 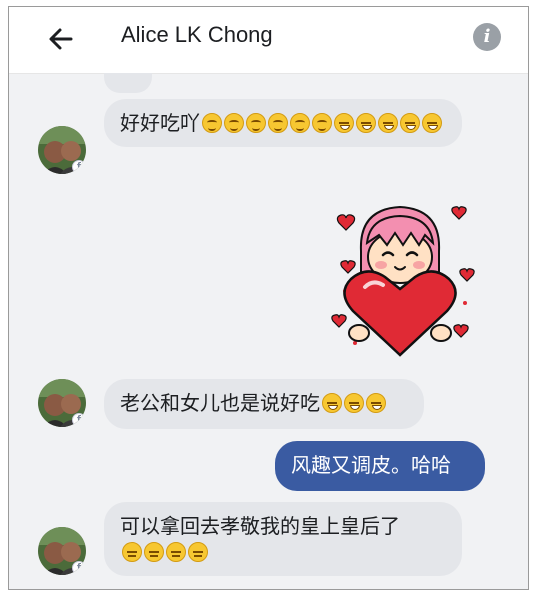 What do you see at coordinates (61, 39) in the screenshot?
I see `arrow-left-icon` at bounding box center [61, 39].